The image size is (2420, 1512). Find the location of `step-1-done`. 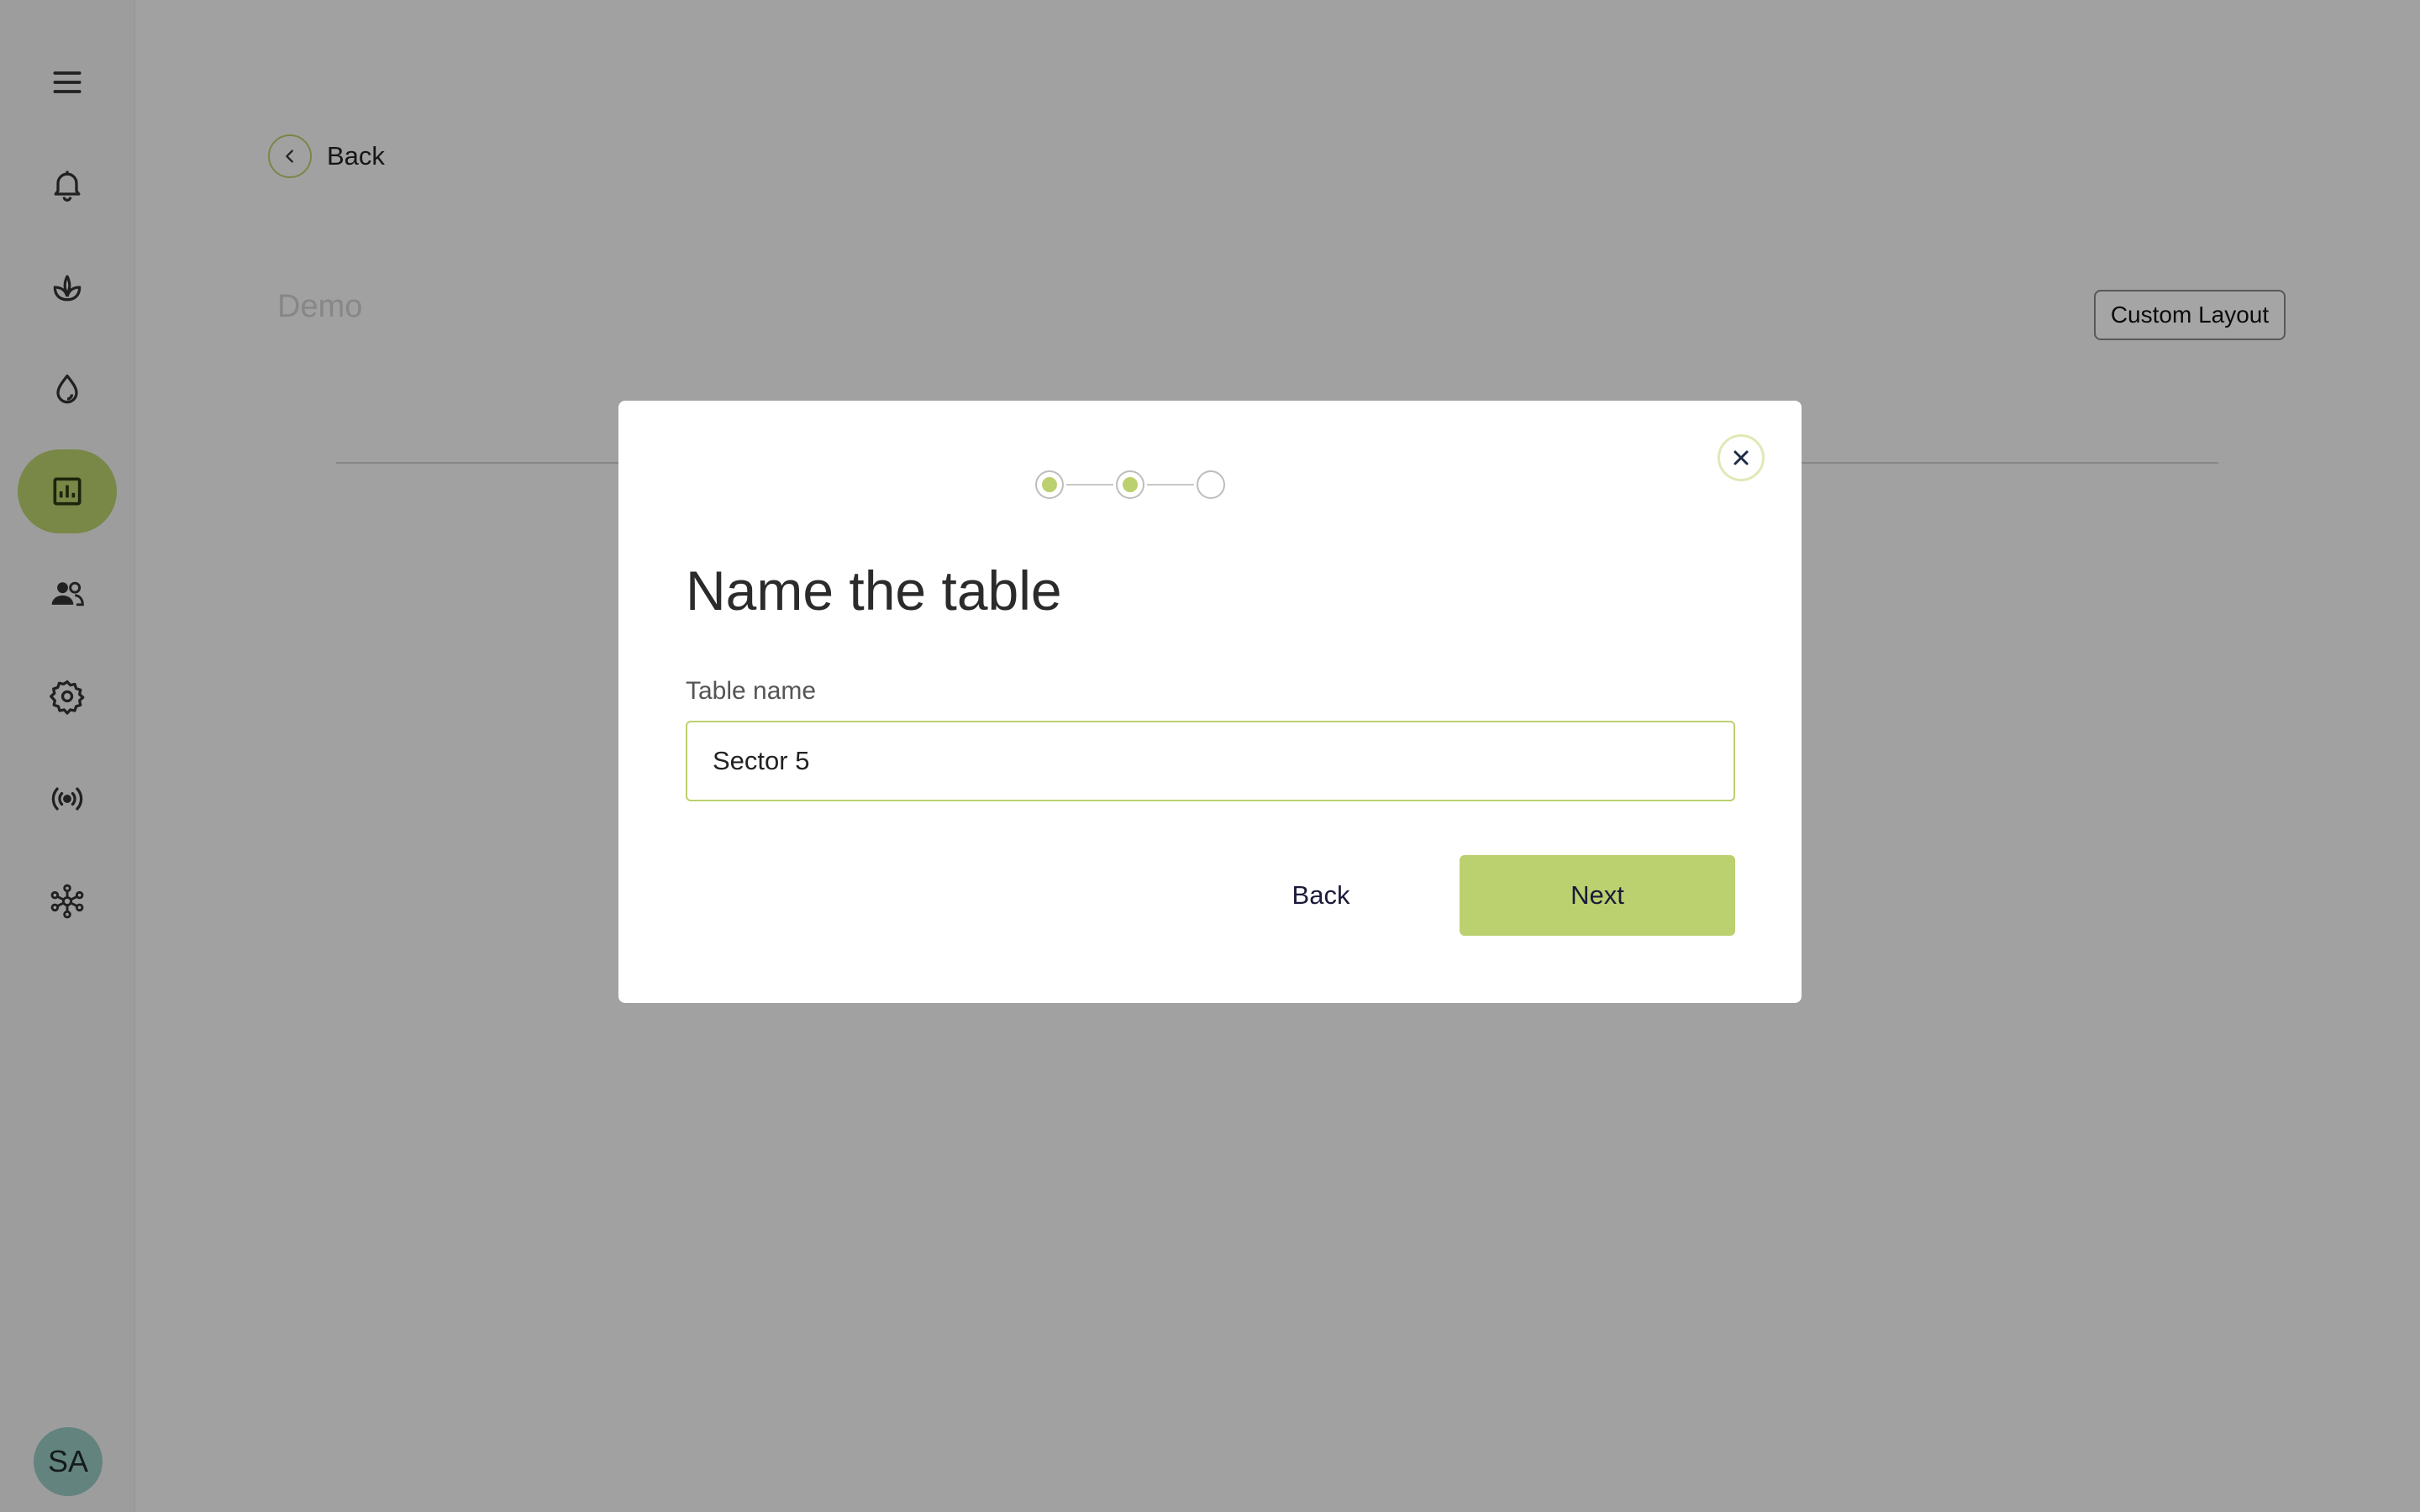

step-1-done is located at coordinates (1049, 484).